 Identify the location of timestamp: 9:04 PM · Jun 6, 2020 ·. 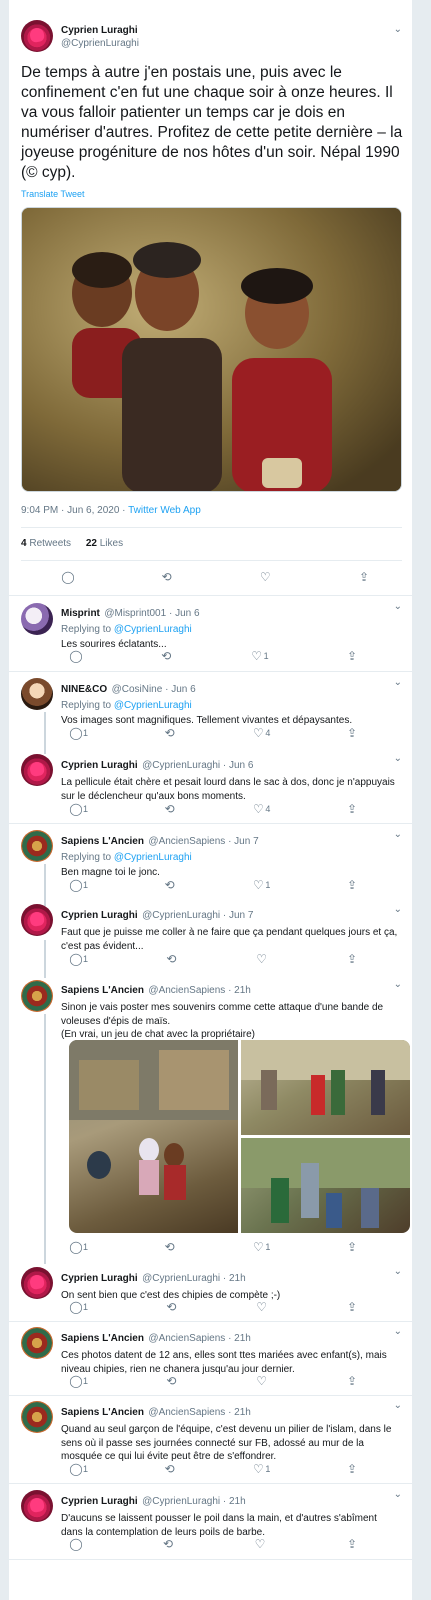
(73, 510).